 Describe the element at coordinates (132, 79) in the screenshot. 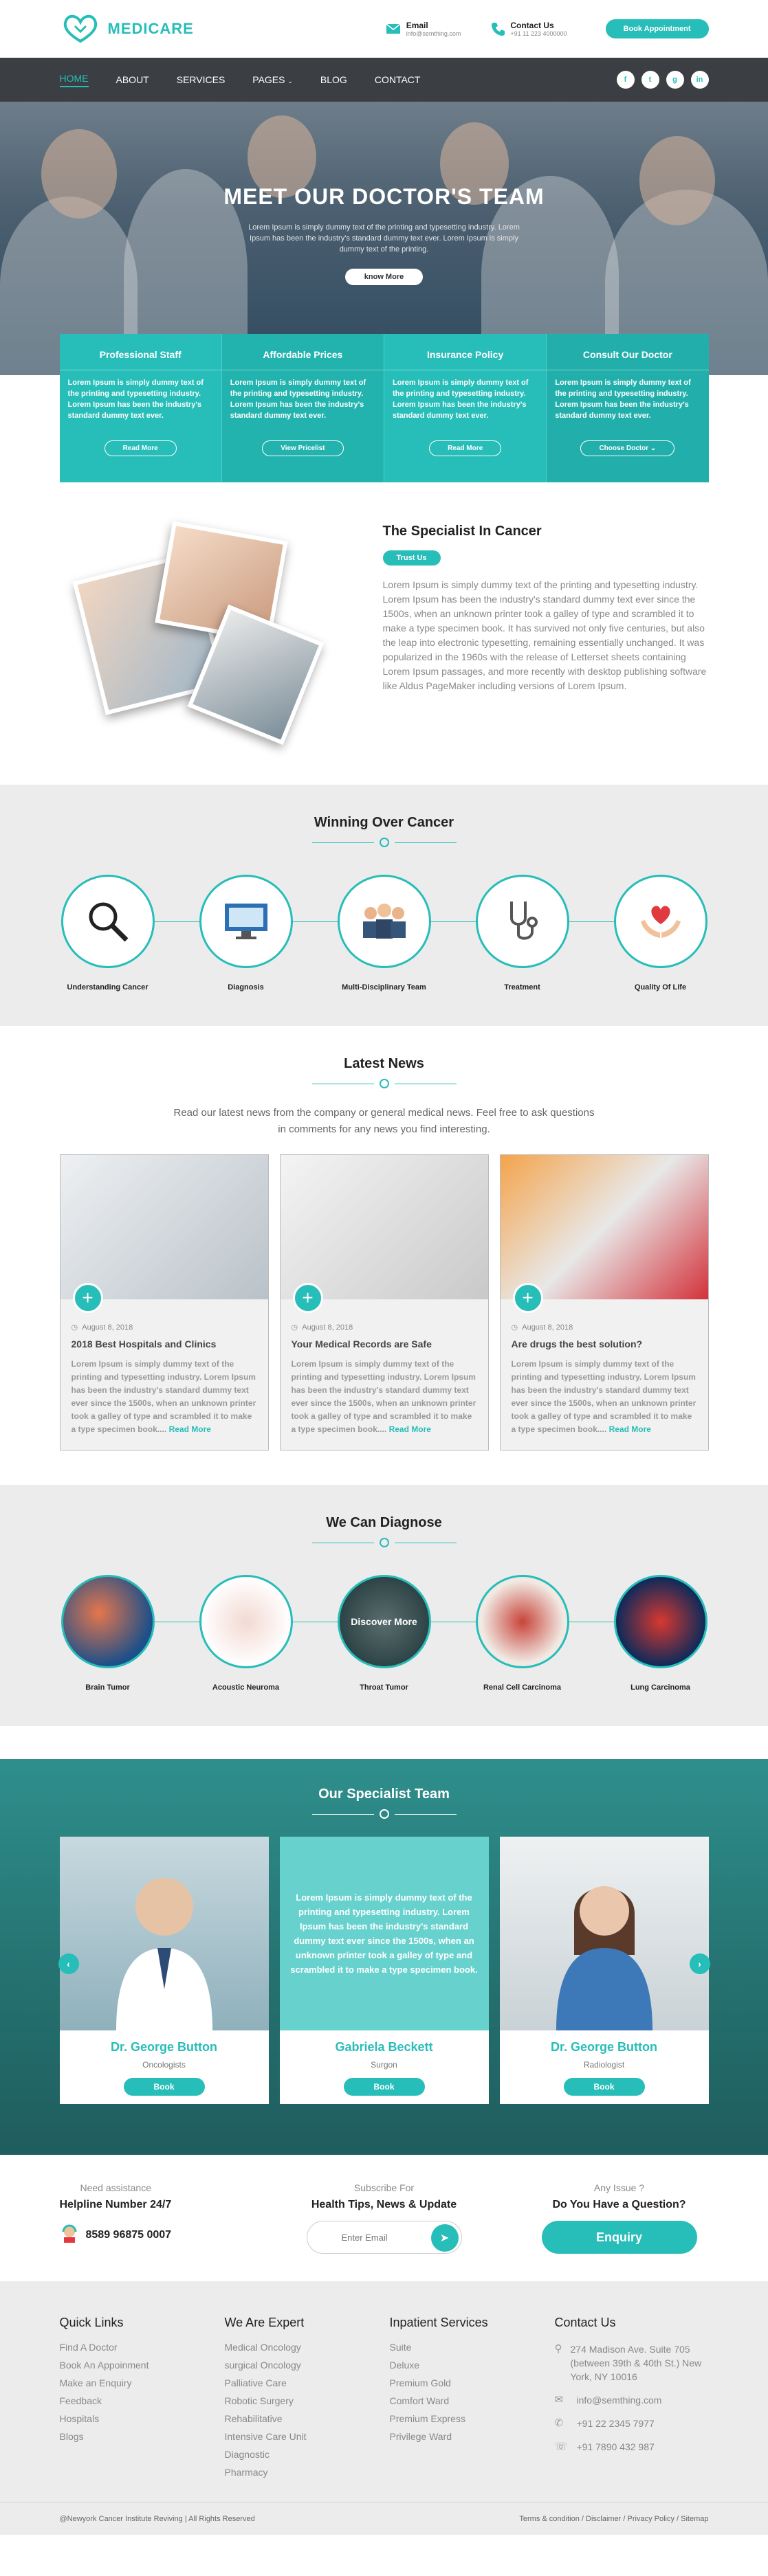

I see `nav-about: ABOUT` at that location.